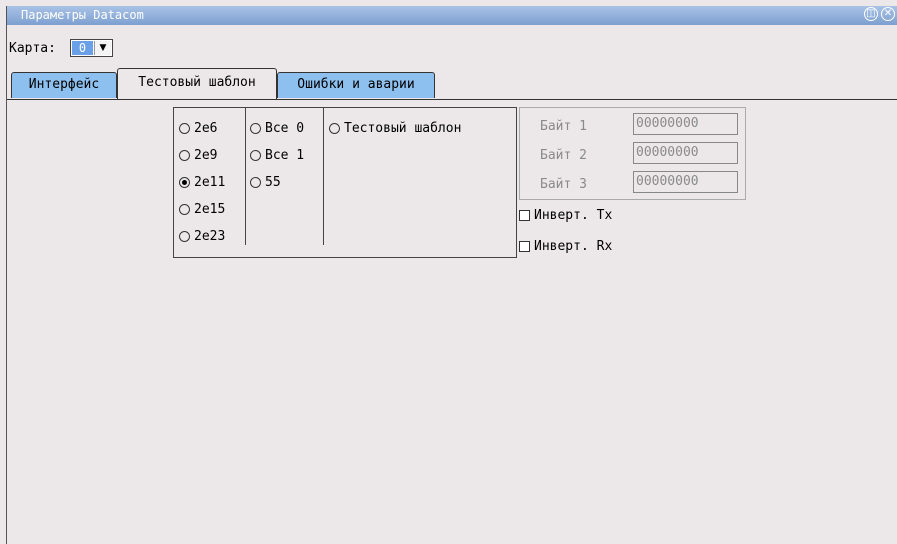 This screenshot has width=897, height=544. I want to click on close-icon: ✕, so click(888, 14).